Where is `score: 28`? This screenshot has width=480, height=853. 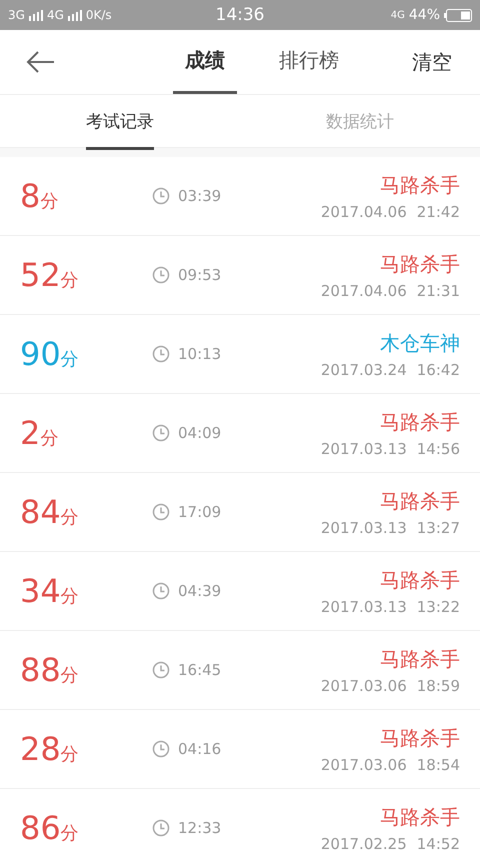 score: 28 is located at coordinates (40, 749).